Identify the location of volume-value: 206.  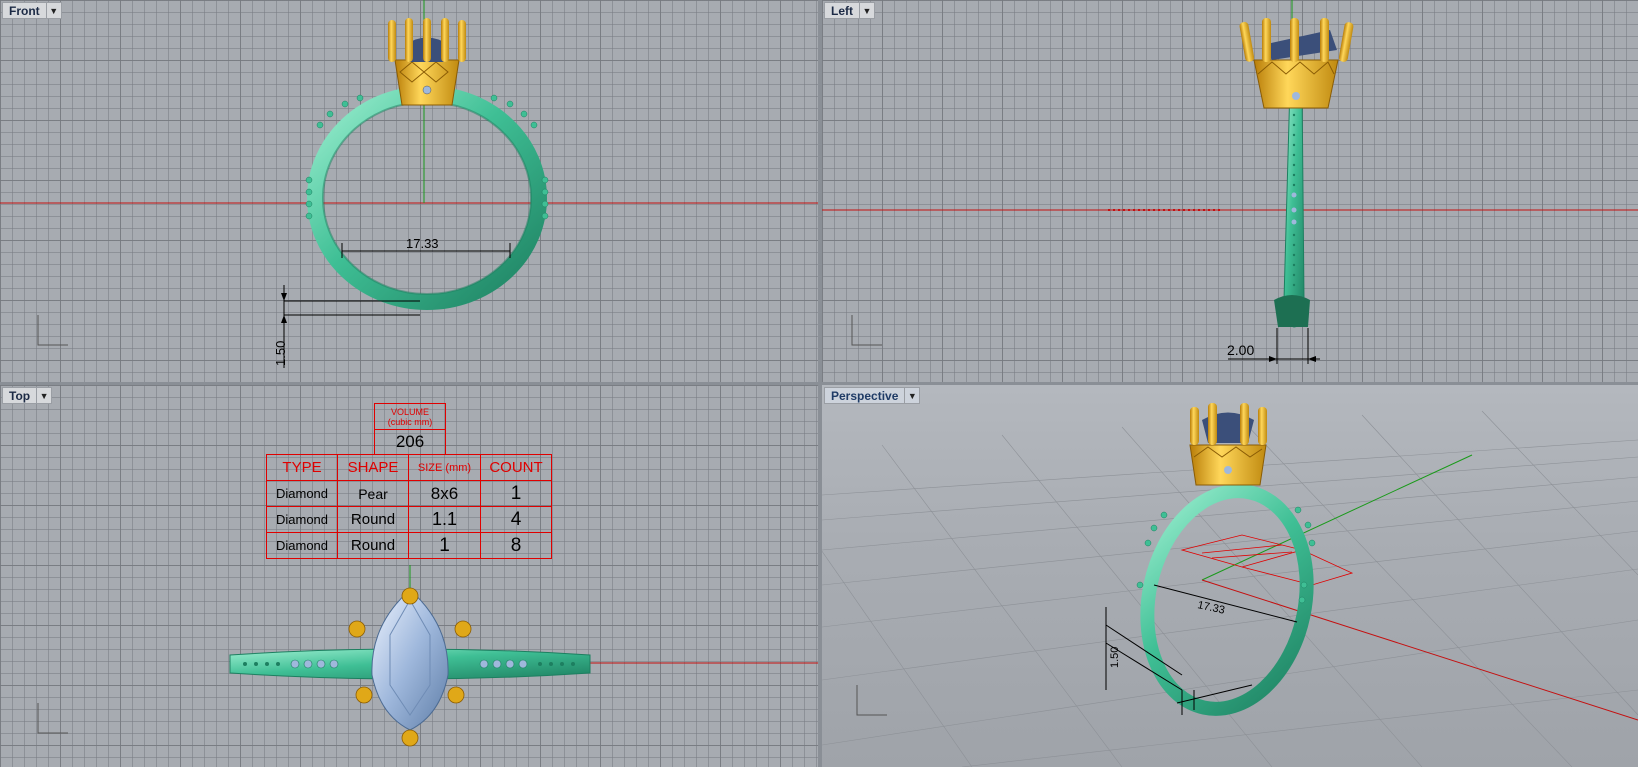
(410, 441).